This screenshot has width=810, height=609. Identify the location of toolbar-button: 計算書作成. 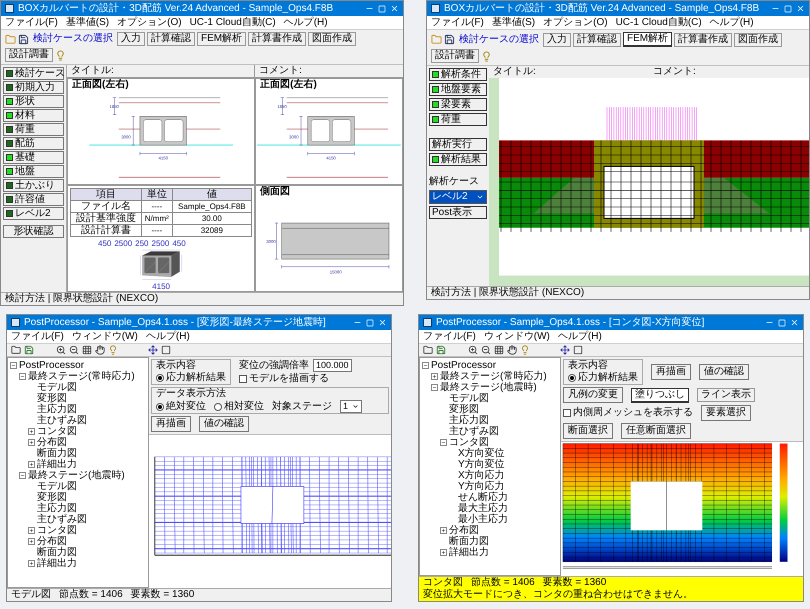
(703, 39).